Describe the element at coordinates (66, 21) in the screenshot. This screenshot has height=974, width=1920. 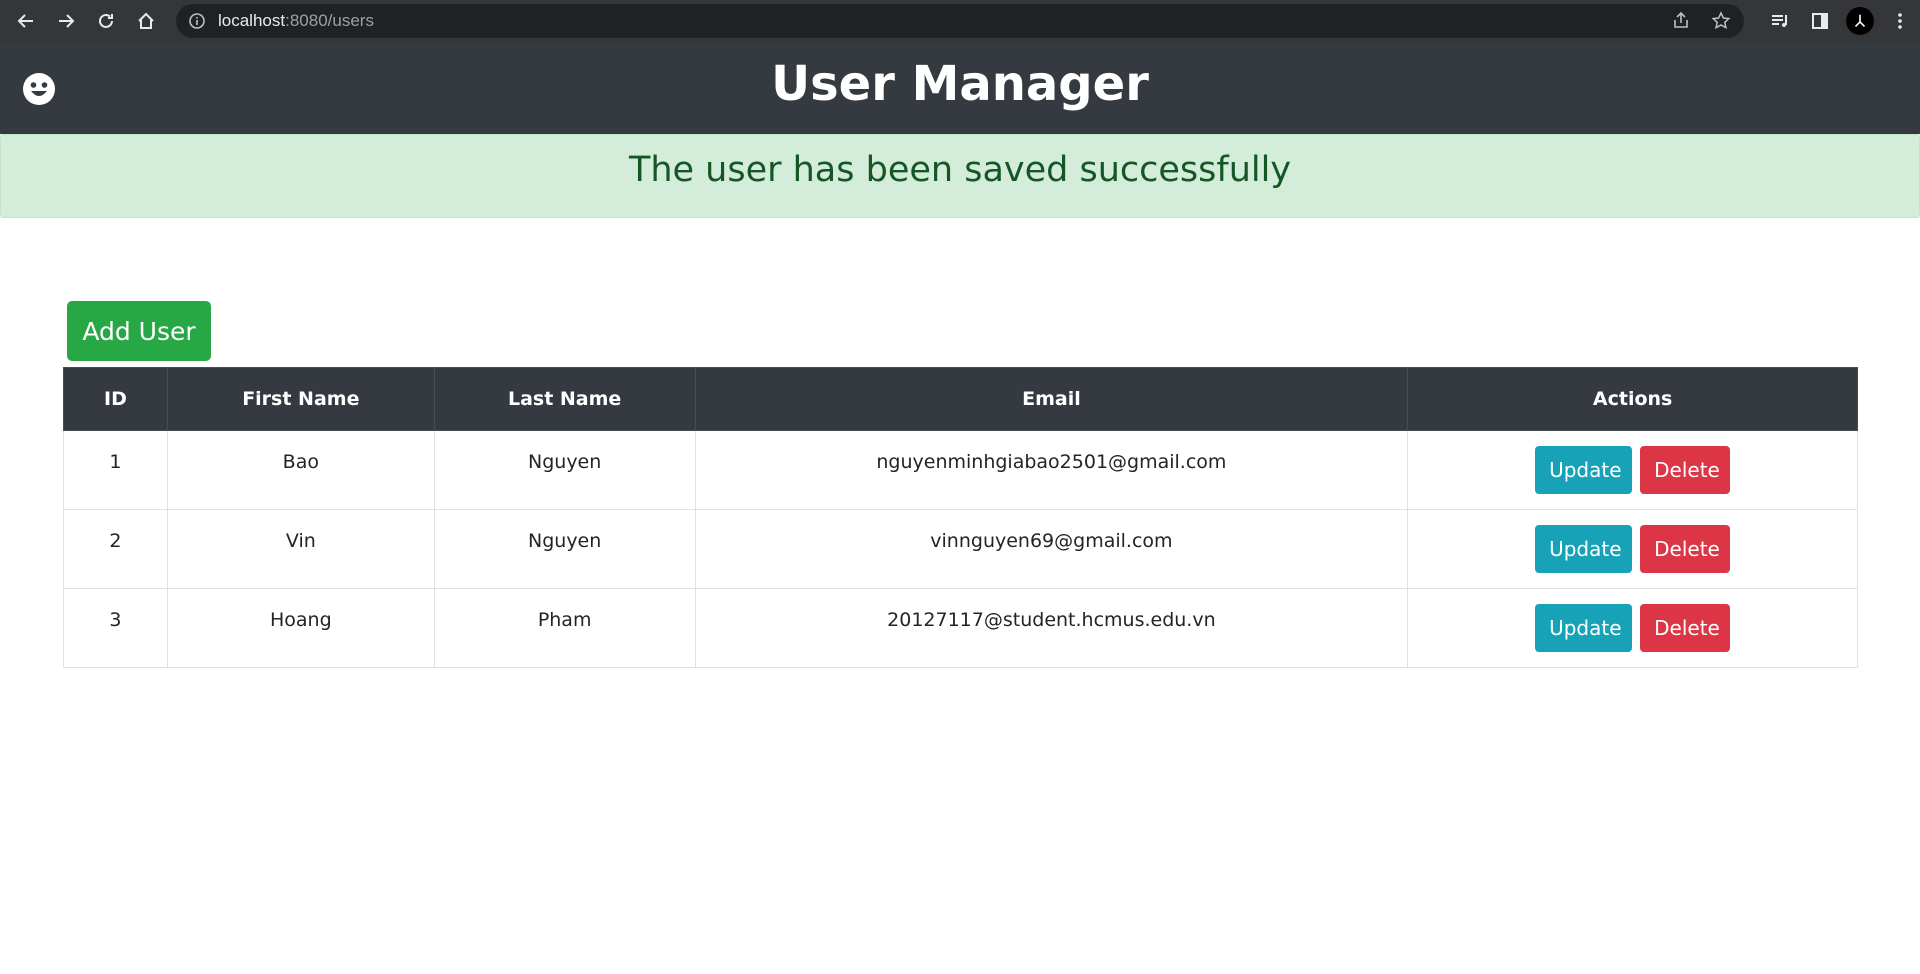
I see `forward-icon` at that location.